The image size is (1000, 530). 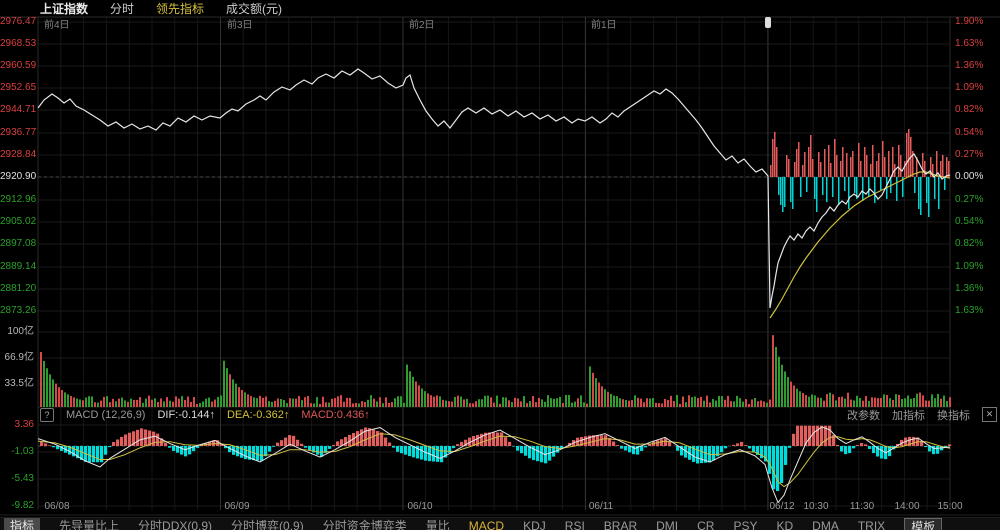 What do you see at coordinates (438, 524) in the screenshot?
I see `indicator-tab-5: 量比` at bounding box center [438, 524].